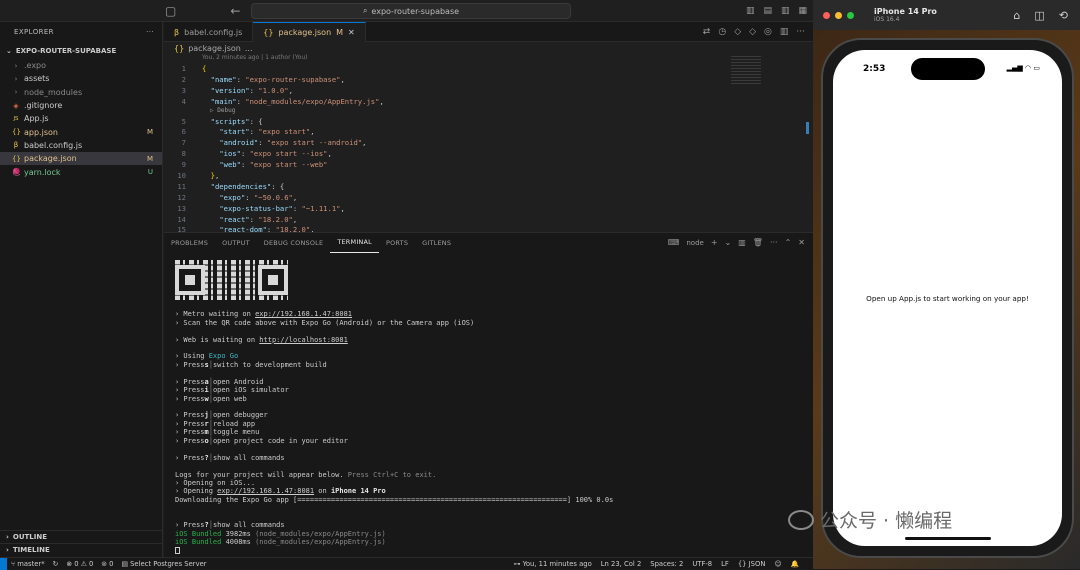 This screenshot has width=1080, height=570. I want to click on layout-secondary-icon: ▥, so click(785, 11).